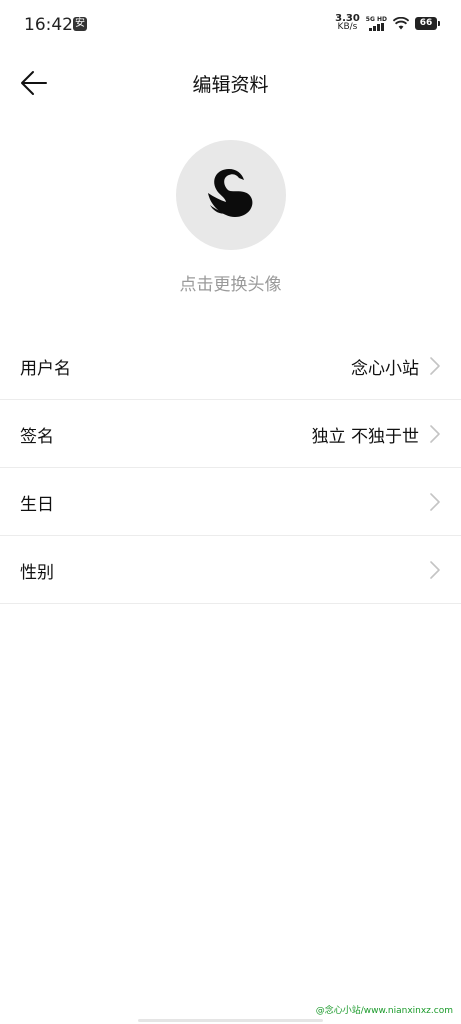 The height and width of the screenshot is (1024, 461). Describe the element at coordinates (80, 24) in the screenshot. I see `app-notification-icon: 安` at that location.